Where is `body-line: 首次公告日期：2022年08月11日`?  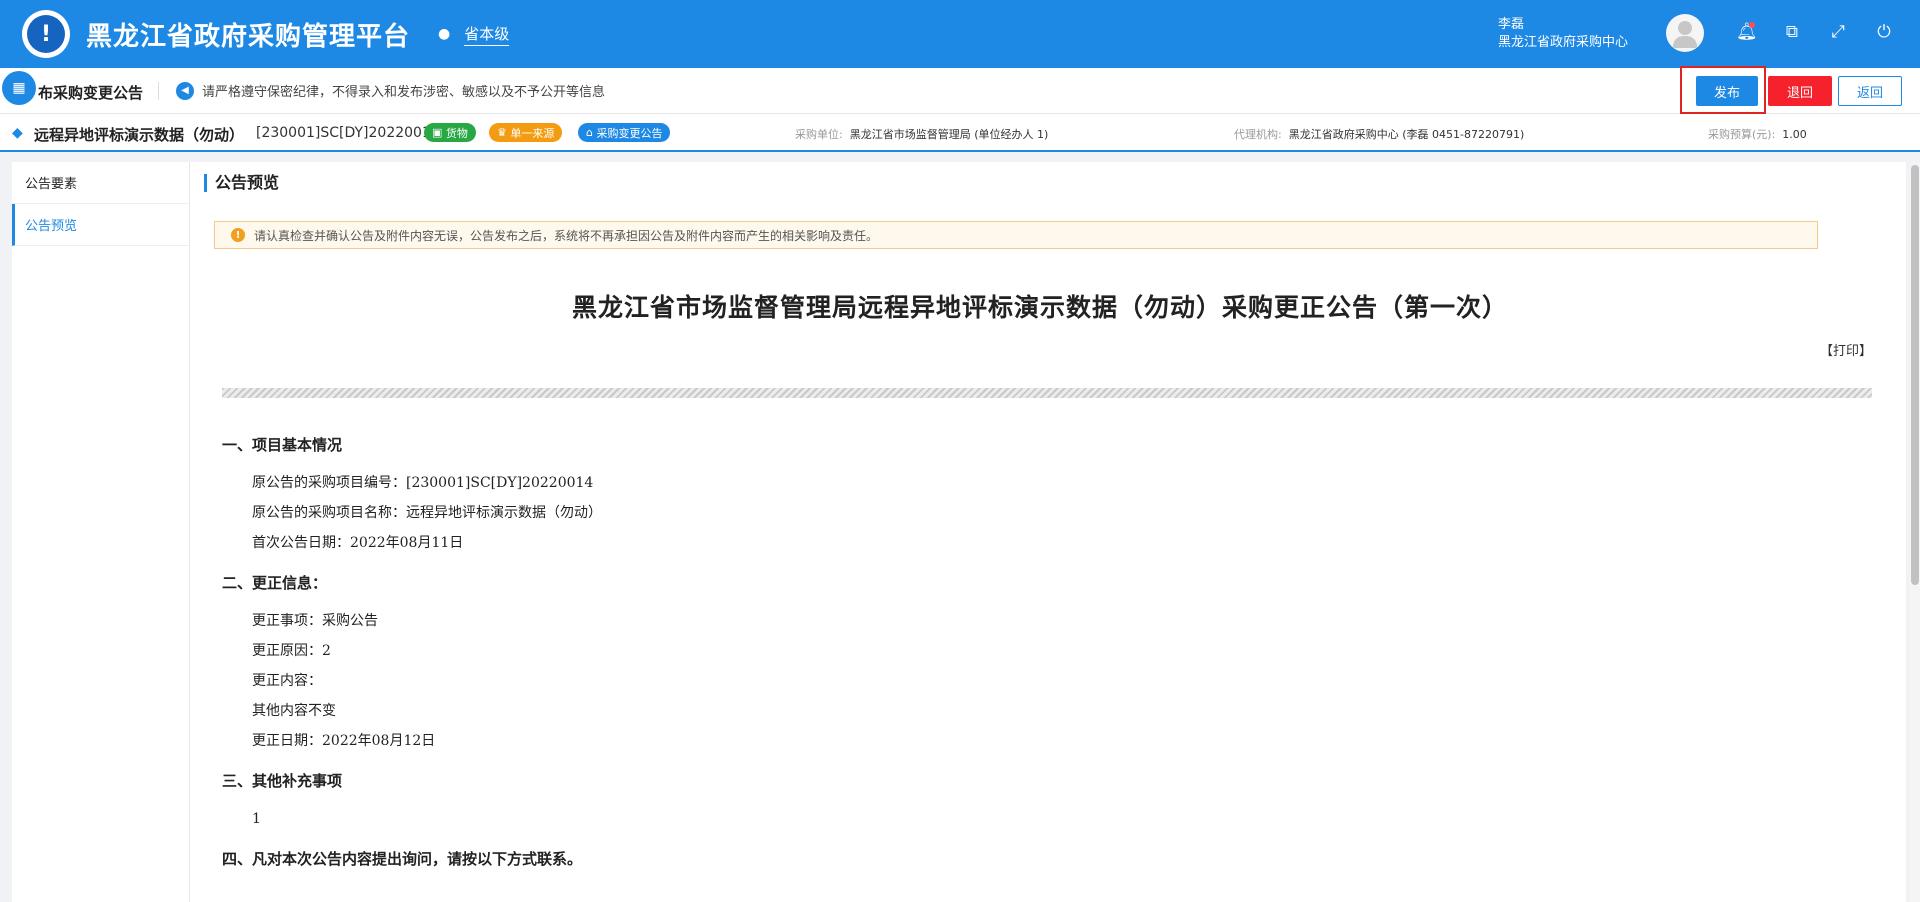 body-line: 首次公告日期：2022年08月11日 is located at coordinates (358, 543).